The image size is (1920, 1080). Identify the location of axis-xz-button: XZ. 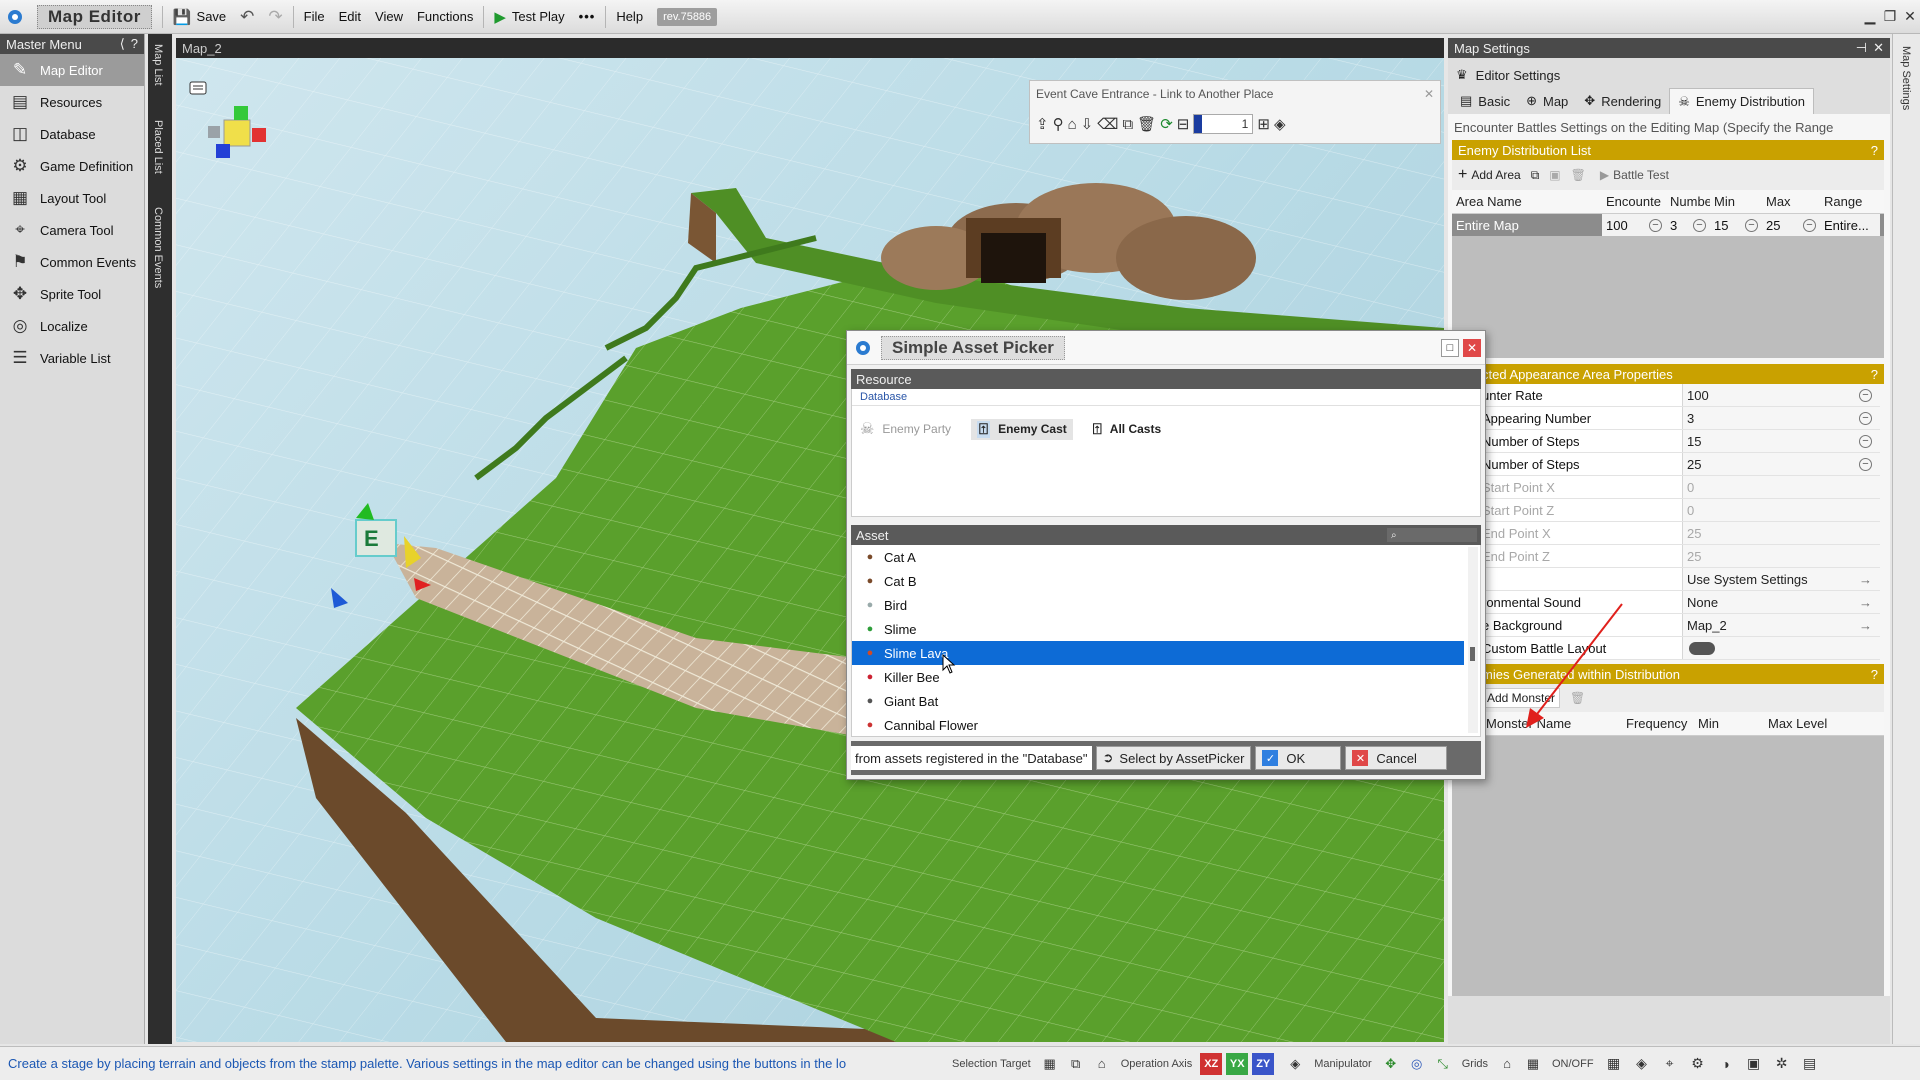
(1211, 1063).